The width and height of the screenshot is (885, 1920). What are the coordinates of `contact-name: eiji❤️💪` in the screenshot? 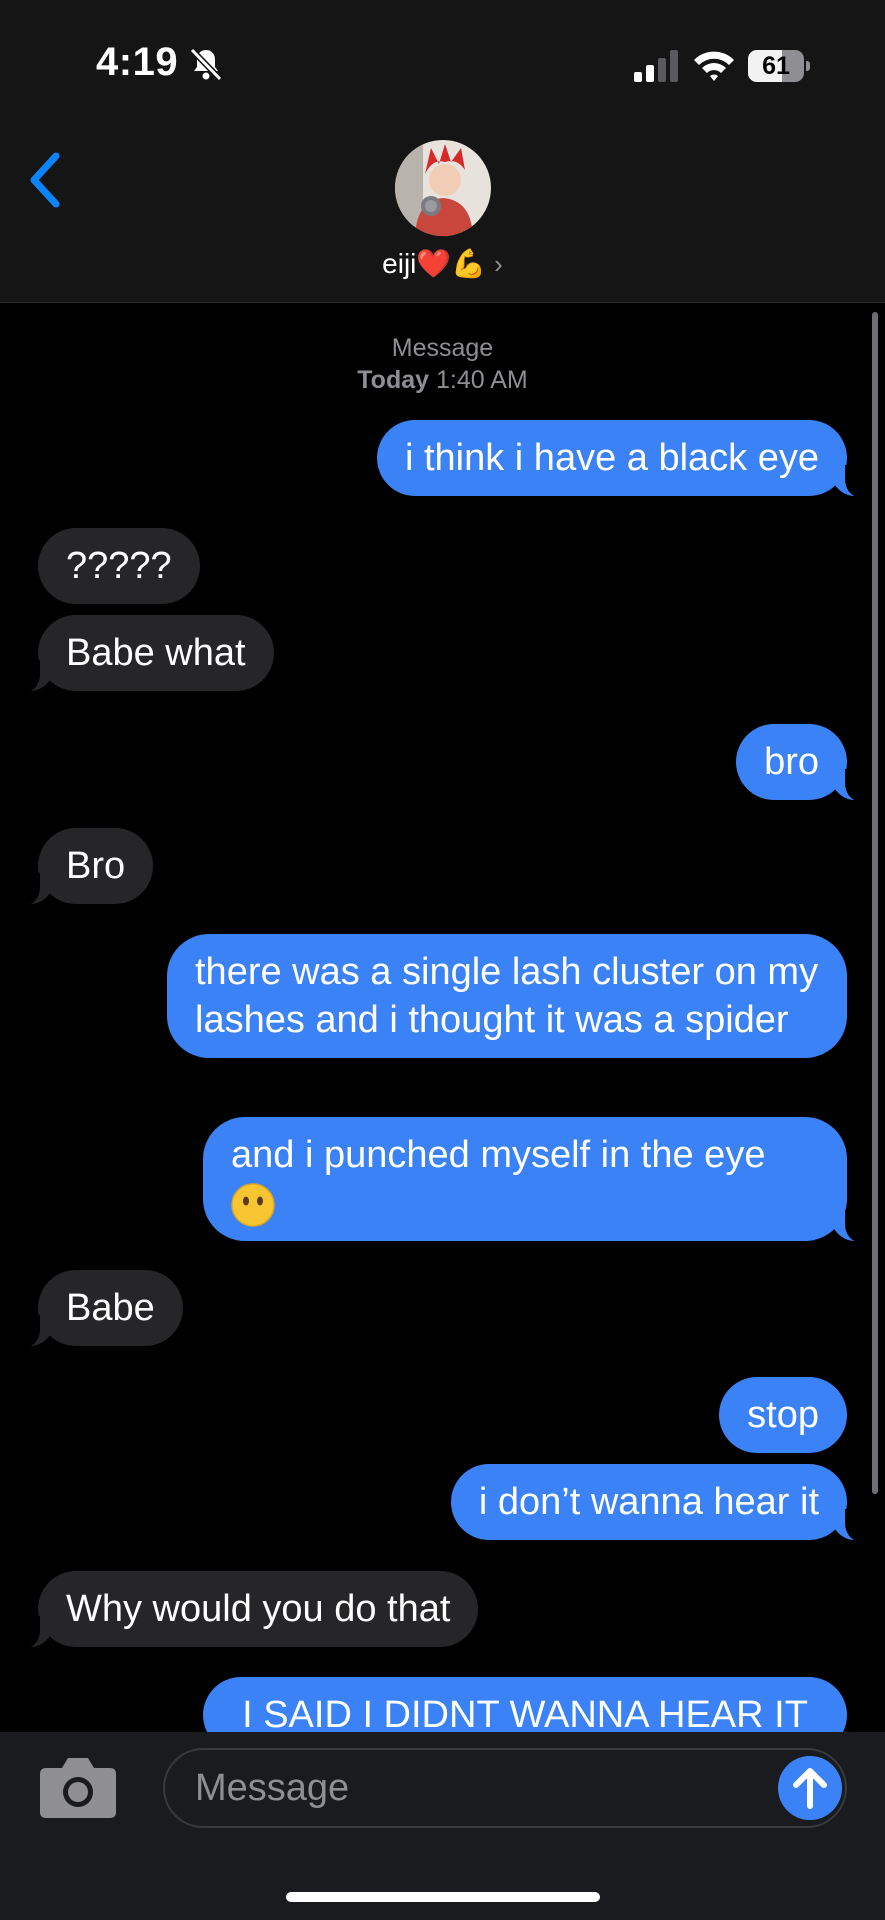 It's located at (434, 263).